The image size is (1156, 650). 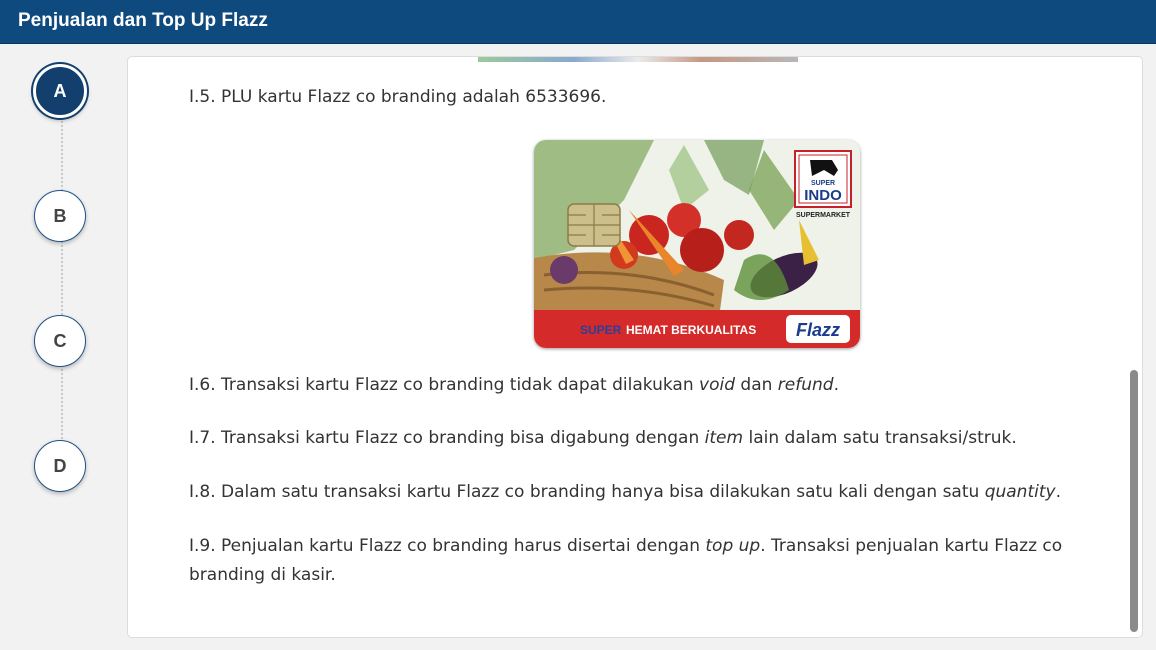 I want to click on i7-suffix: lain dalam satu transaksi/struk., so click(x=880, y=438).